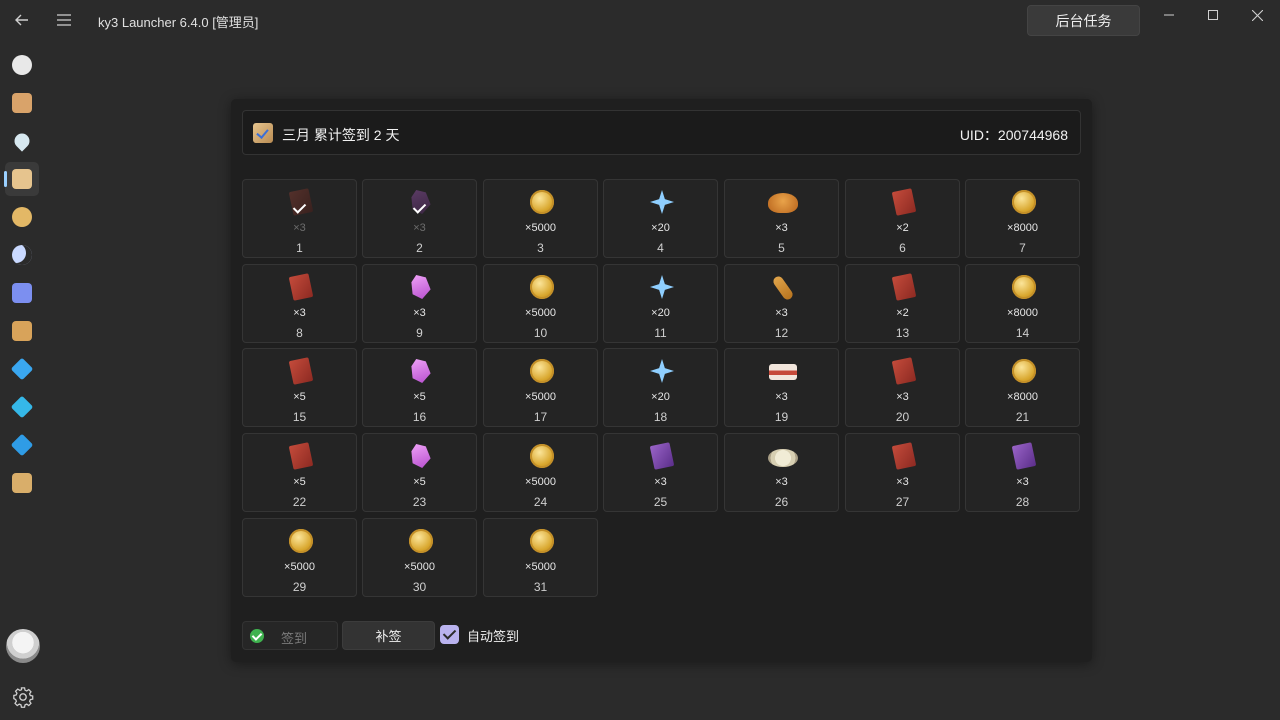 This screenshot has width=1280, height=720. What do you see at coordinates (419, 502) in the screenshot?
I see `reward-day-number: 23` at bounding box center [419, 502].